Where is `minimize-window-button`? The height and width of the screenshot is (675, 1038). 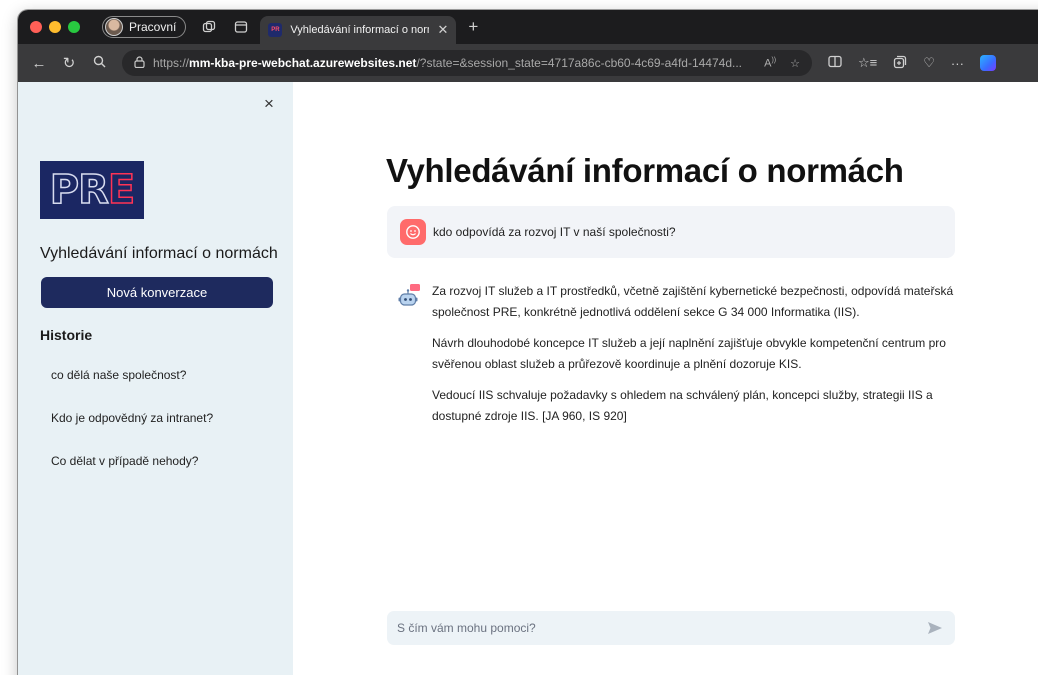
minimize-window-button is located at coordinates (55, 27).